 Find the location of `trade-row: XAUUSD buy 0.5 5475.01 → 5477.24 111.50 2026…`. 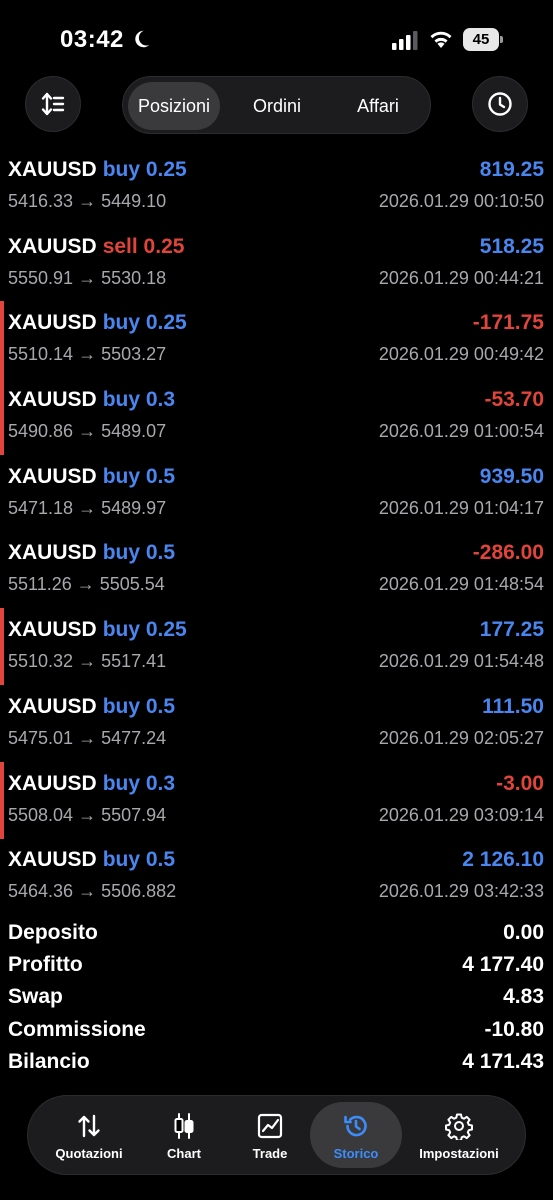

trade-row: XAUUSD buy 0.5 5475.01 → 5477.24 111.50 2026… is located at coordinates (276, 723).